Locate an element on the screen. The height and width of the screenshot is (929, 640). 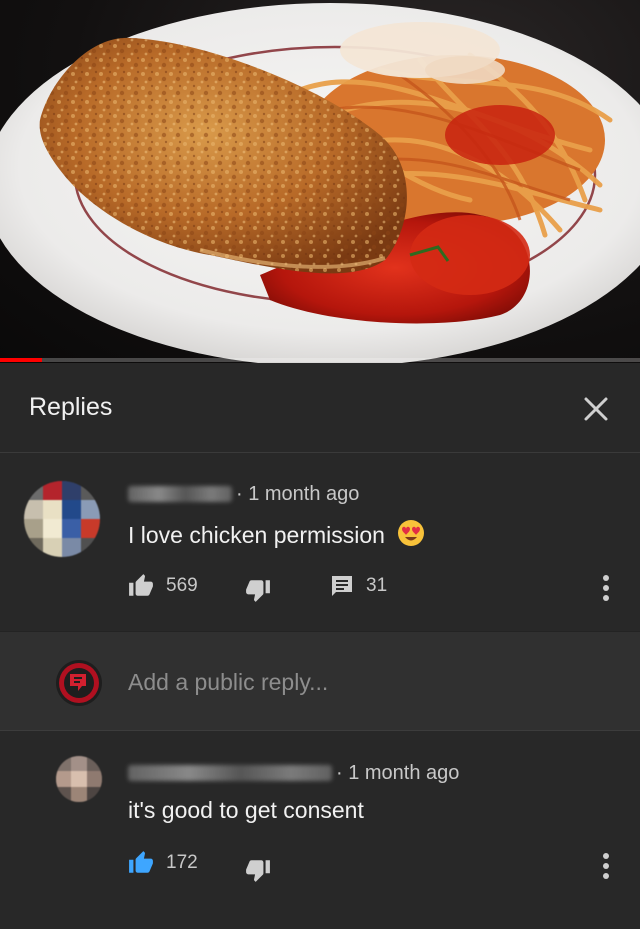
like-count: 569 is located at coordinates (182, 585).